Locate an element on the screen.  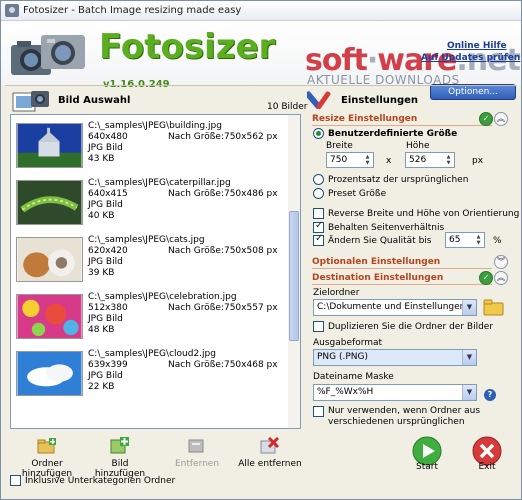
width-label: Breite is located at coordinates (339, 146).